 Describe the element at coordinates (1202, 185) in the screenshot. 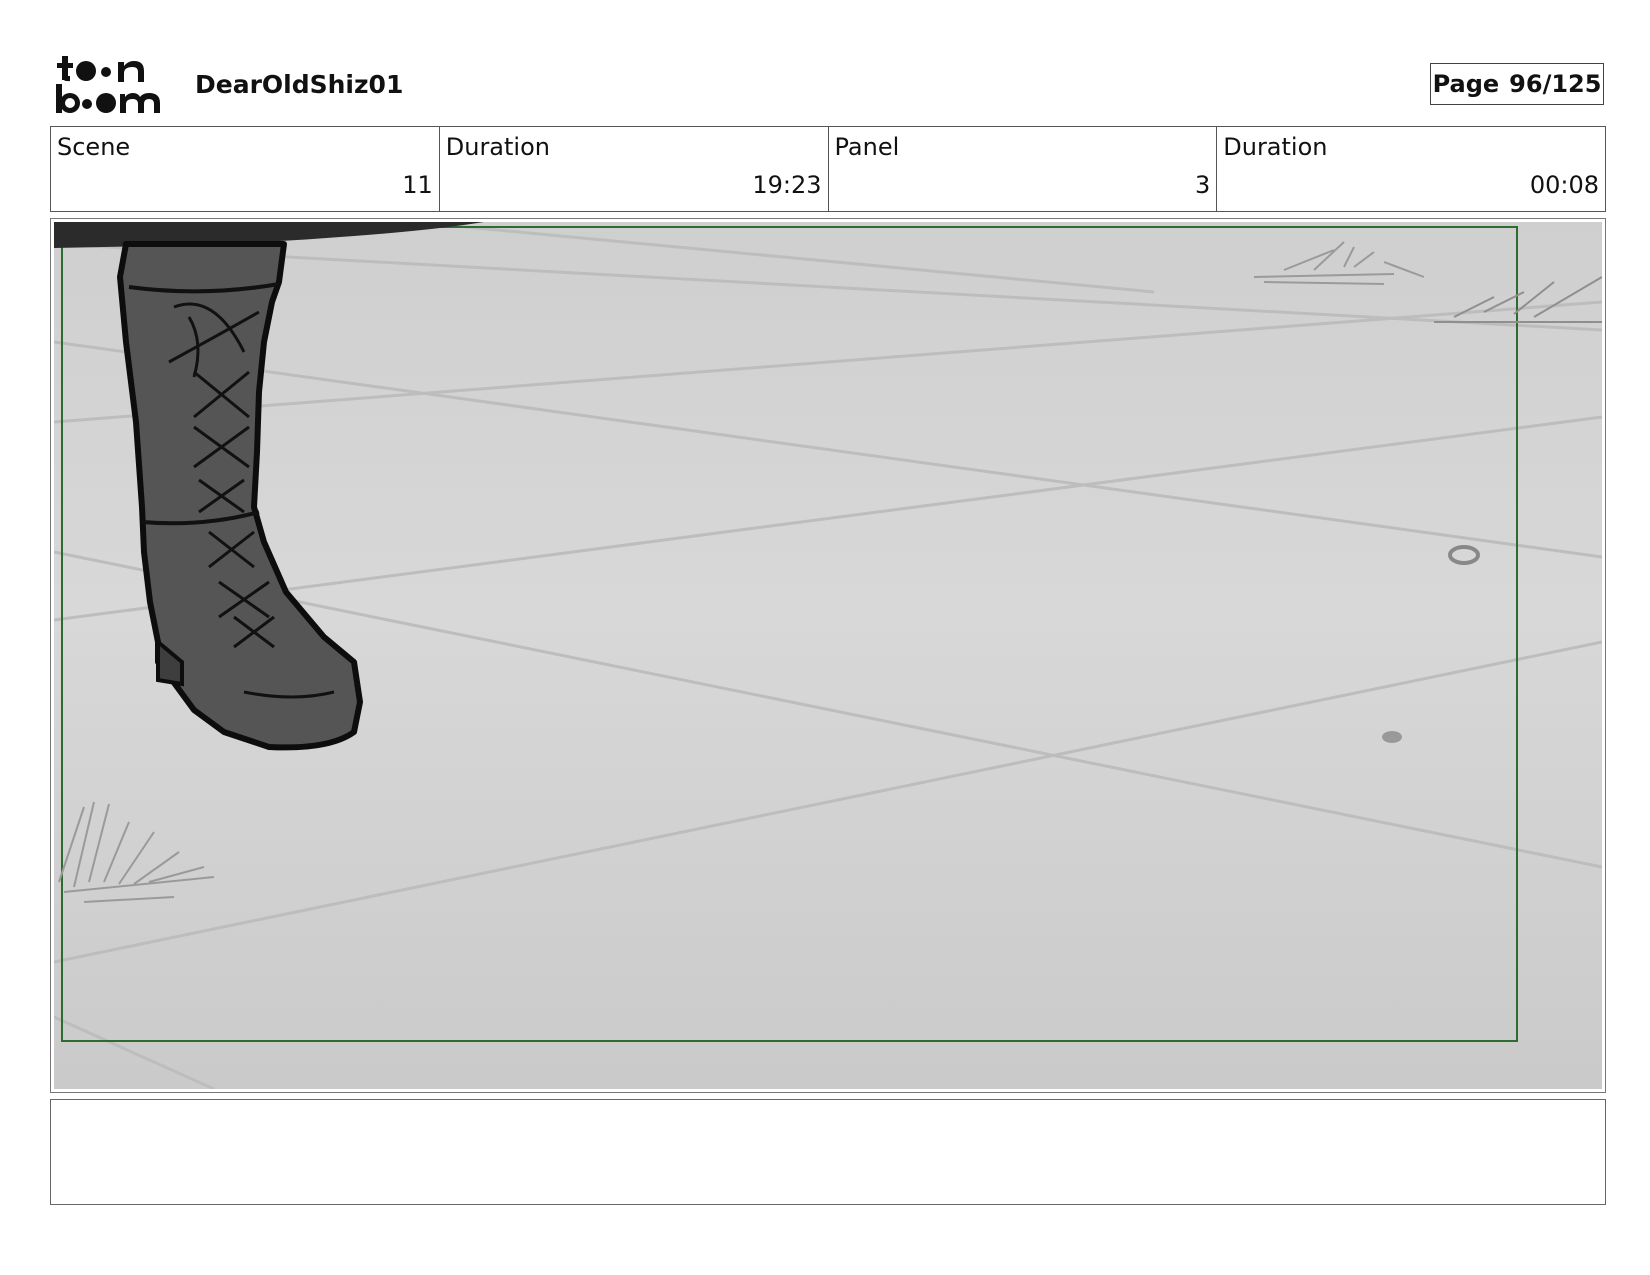

I see `panel-value: 3` at that location.